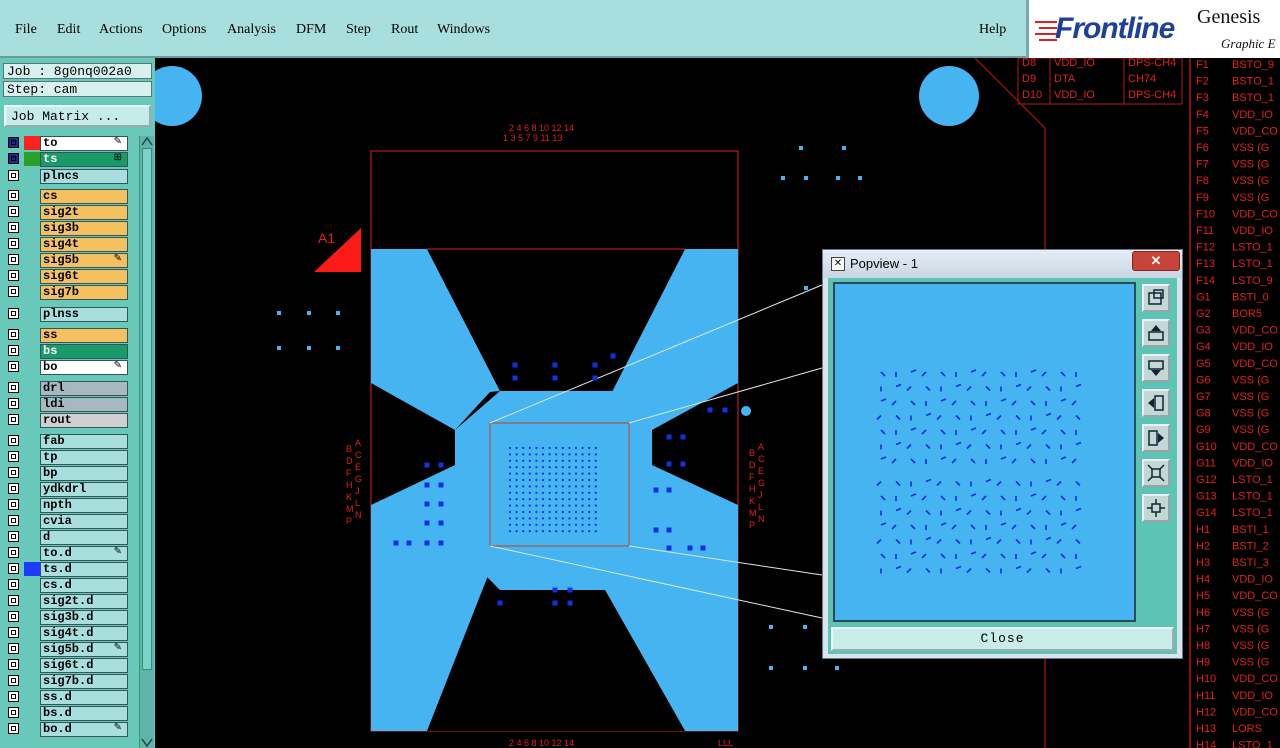 The height and width of the screenshot is (748, 1280). I want to click on layer-row-ss: ss, so click(66, 335).